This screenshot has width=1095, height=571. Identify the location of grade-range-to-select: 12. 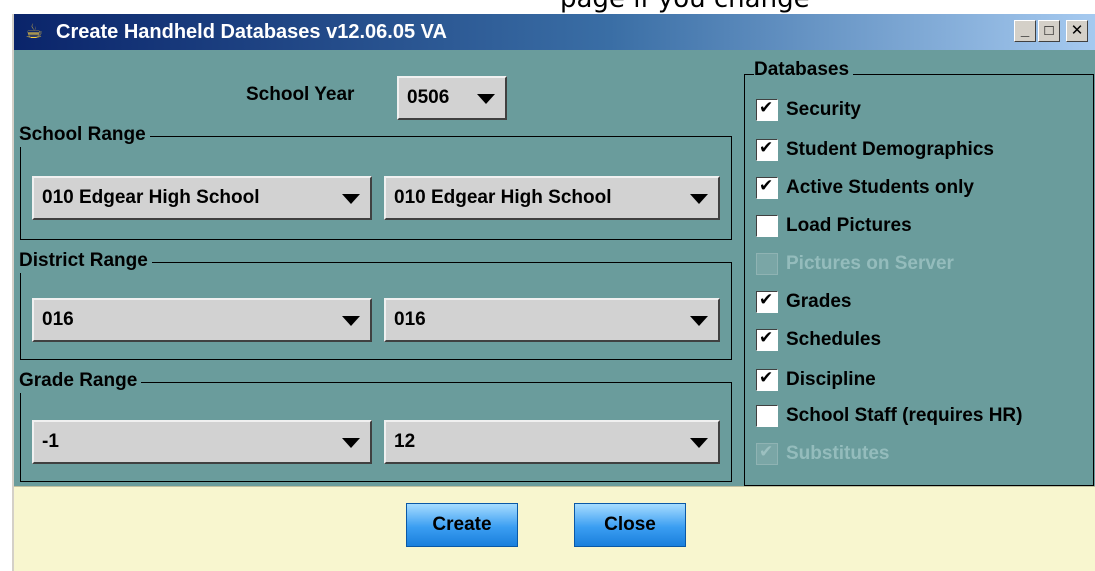
(552, 442).